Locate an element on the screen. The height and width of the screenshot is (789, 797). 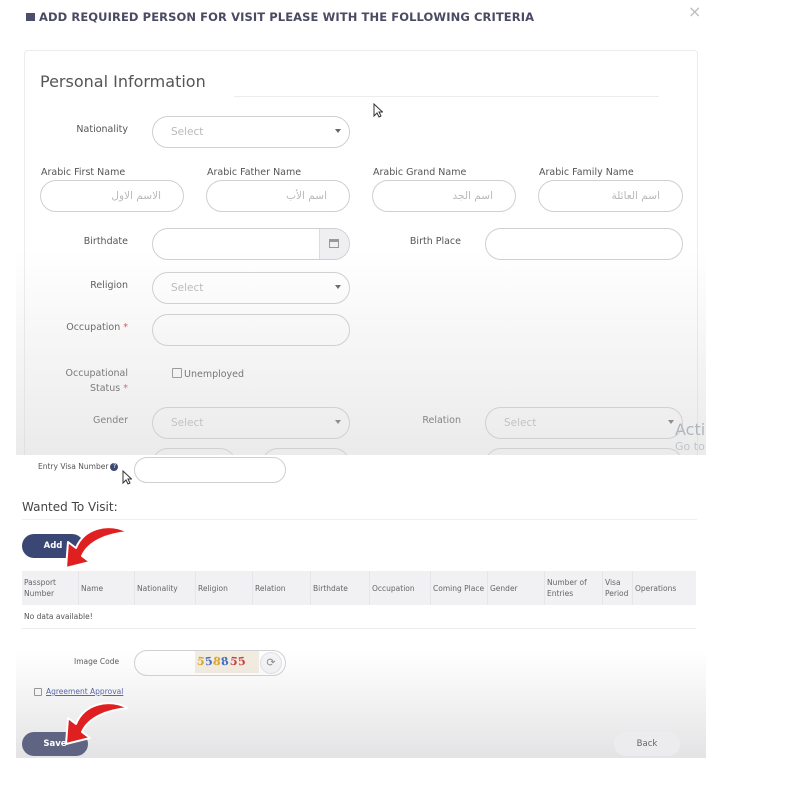
arabic-grand-name-input: اسم الجد is located at coordinates (444, 196).